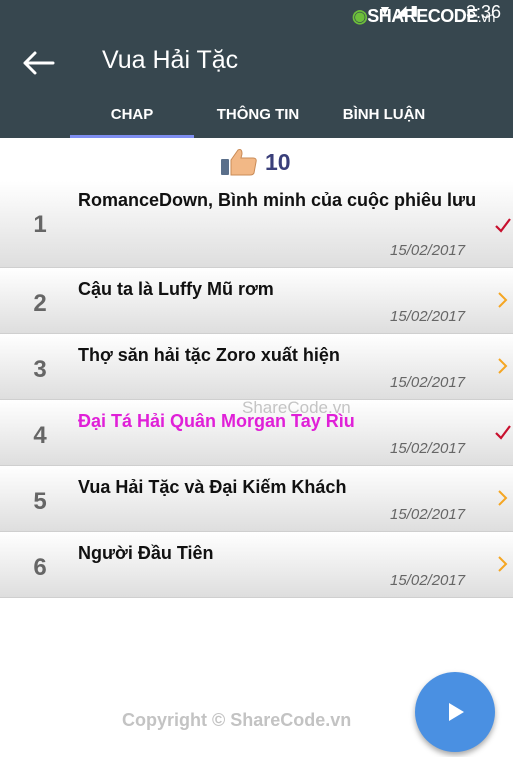 The width and height of the screenshot is (513, 757). I want to click on chapter-title: Cậu ta là Luffy Mũ rơm, so click(176, 289).